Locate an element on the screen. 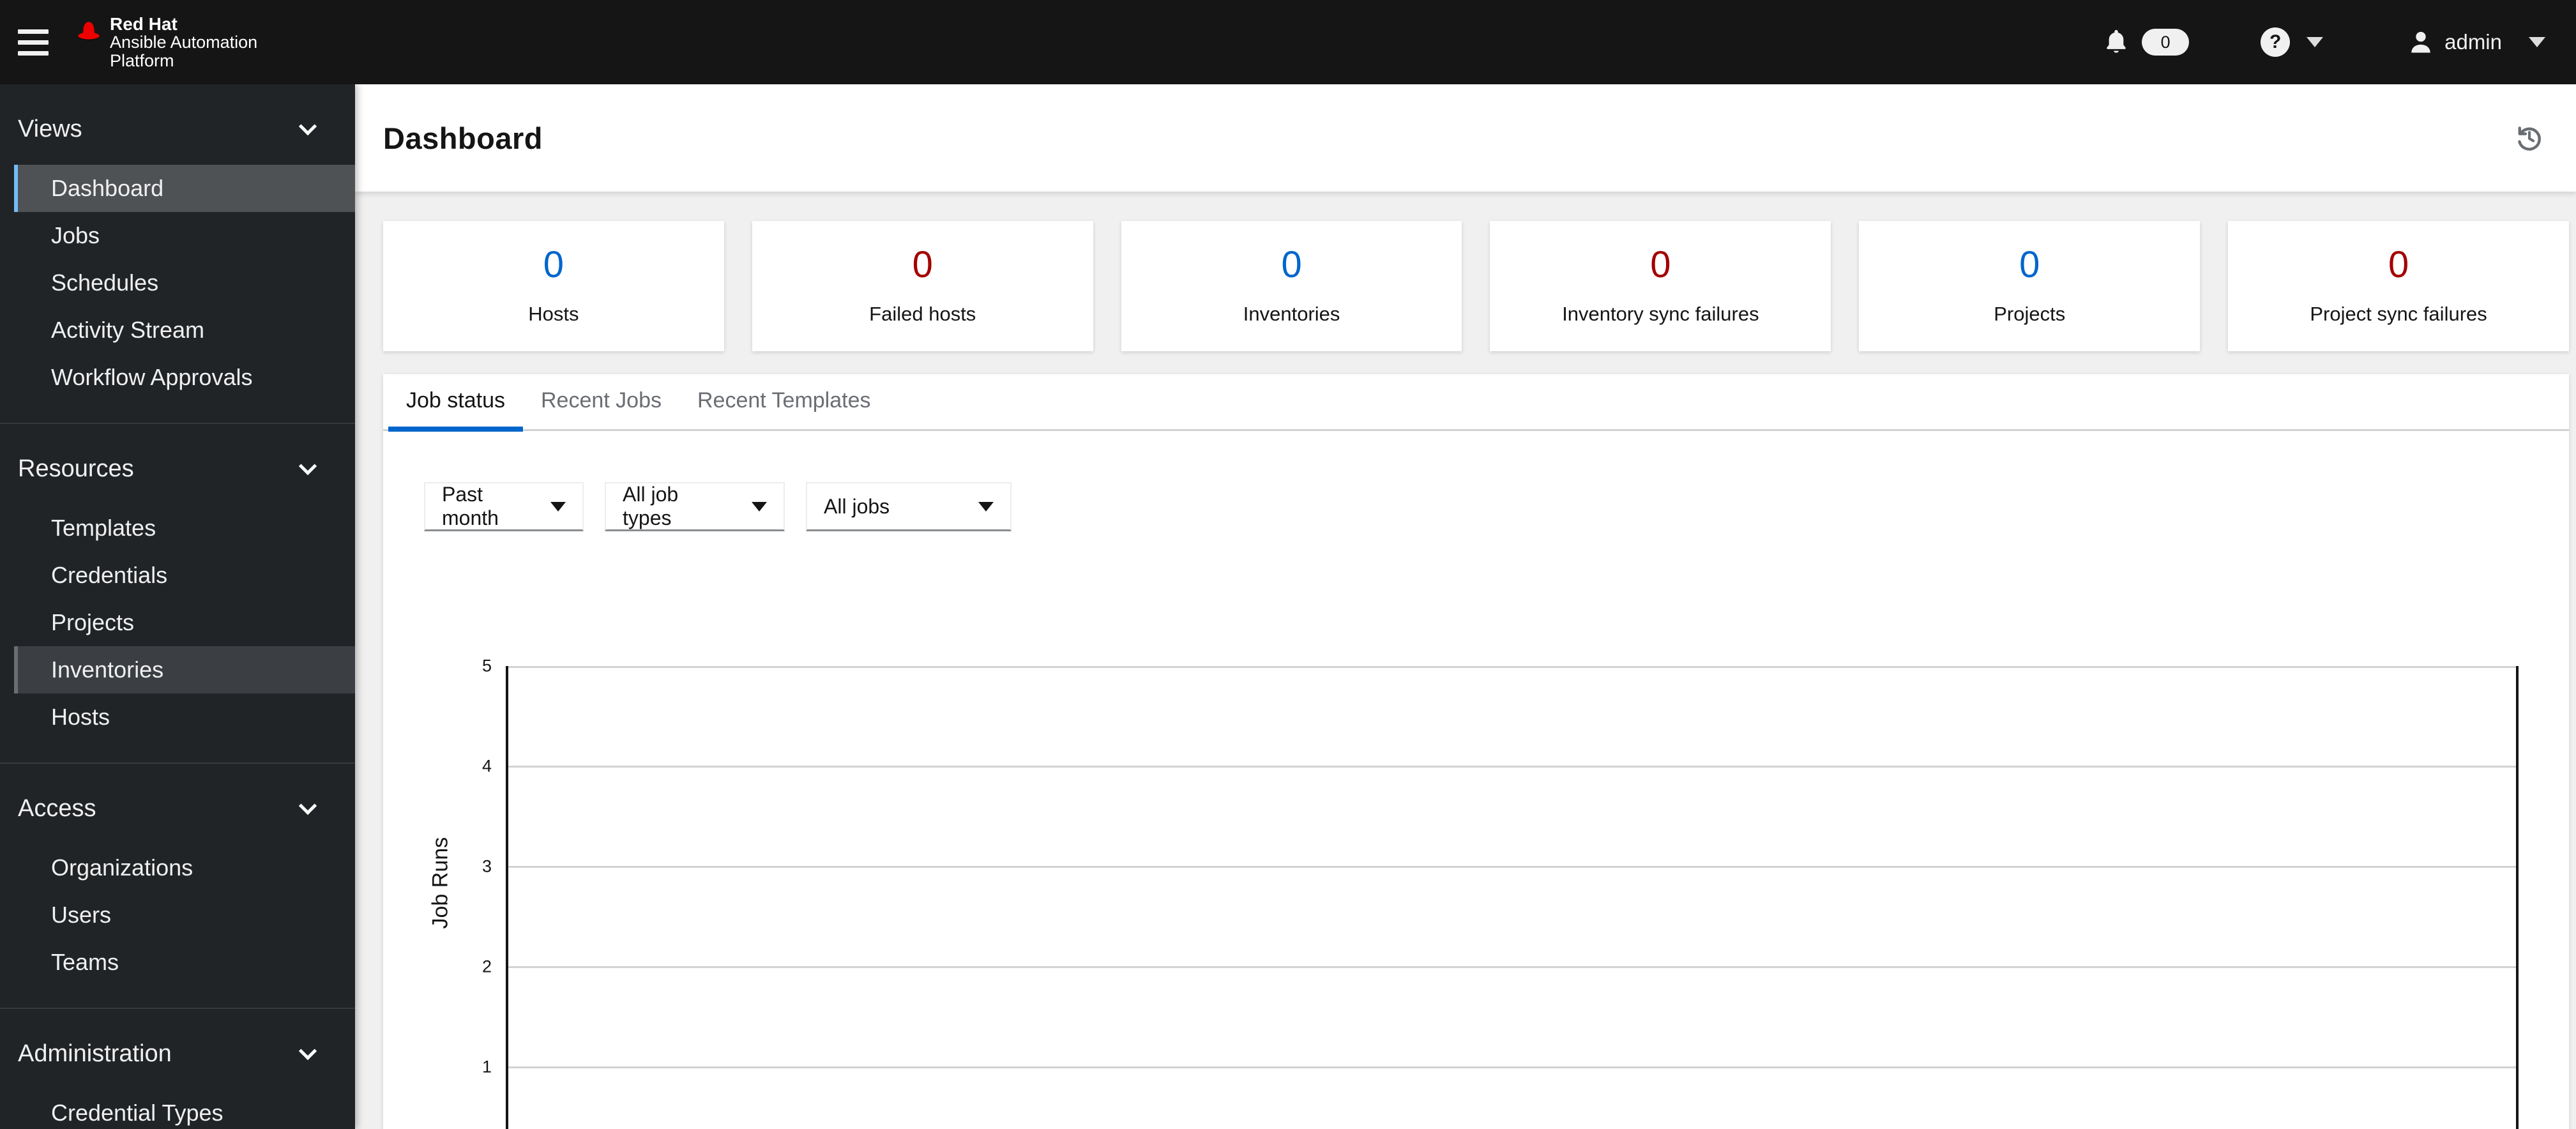  y-tick-label-4: 4 is located at coordinates (487, 766).